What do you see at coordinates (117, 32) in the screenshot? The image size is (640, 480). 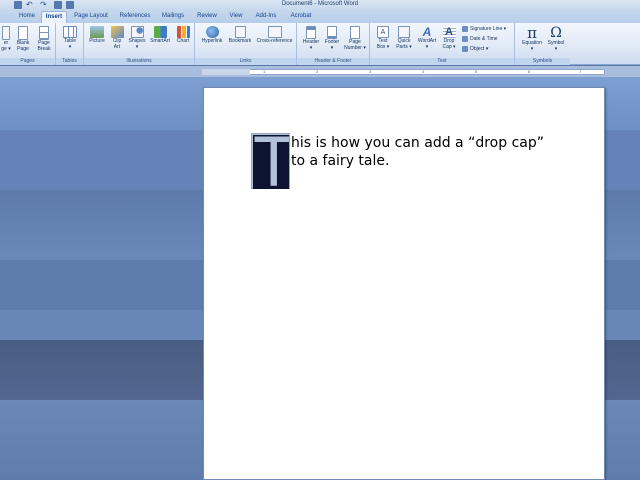 I see `clip-art-icon` at bounding box center [117, 32].